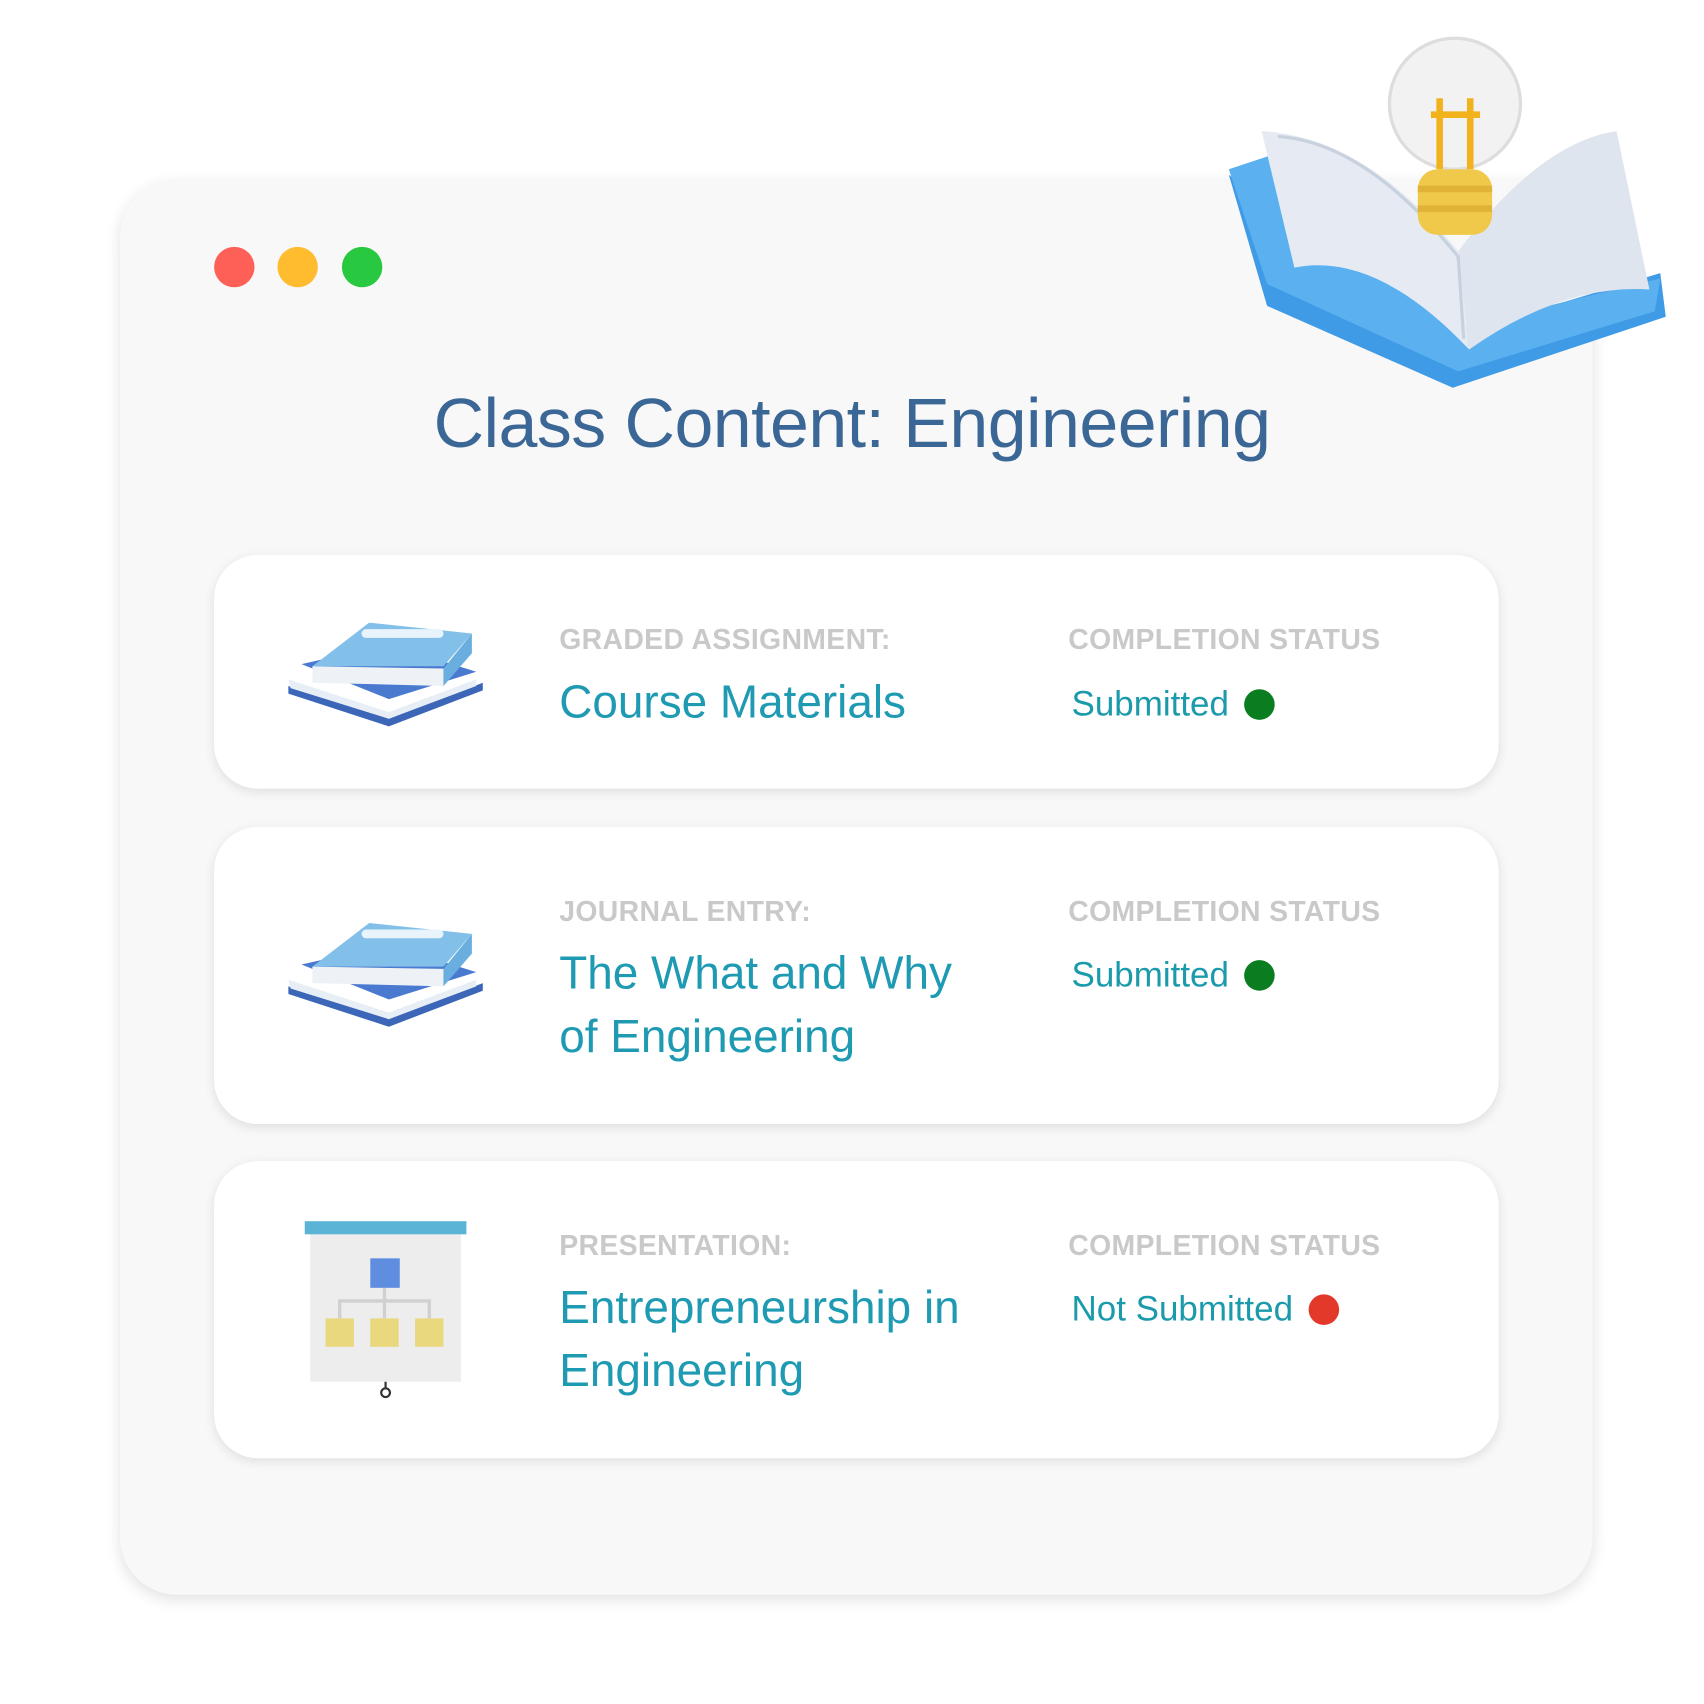  I want to click on close-button, so click(234, 267).